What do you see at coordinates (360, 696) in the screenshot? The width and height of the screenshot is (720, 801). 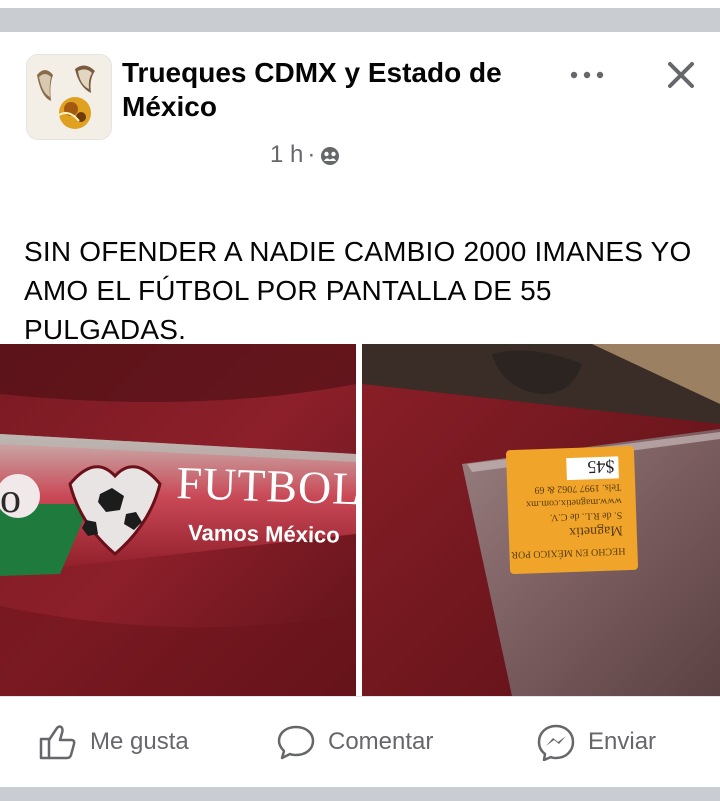 I see `actions-divider` at bounding box center [360, 696].